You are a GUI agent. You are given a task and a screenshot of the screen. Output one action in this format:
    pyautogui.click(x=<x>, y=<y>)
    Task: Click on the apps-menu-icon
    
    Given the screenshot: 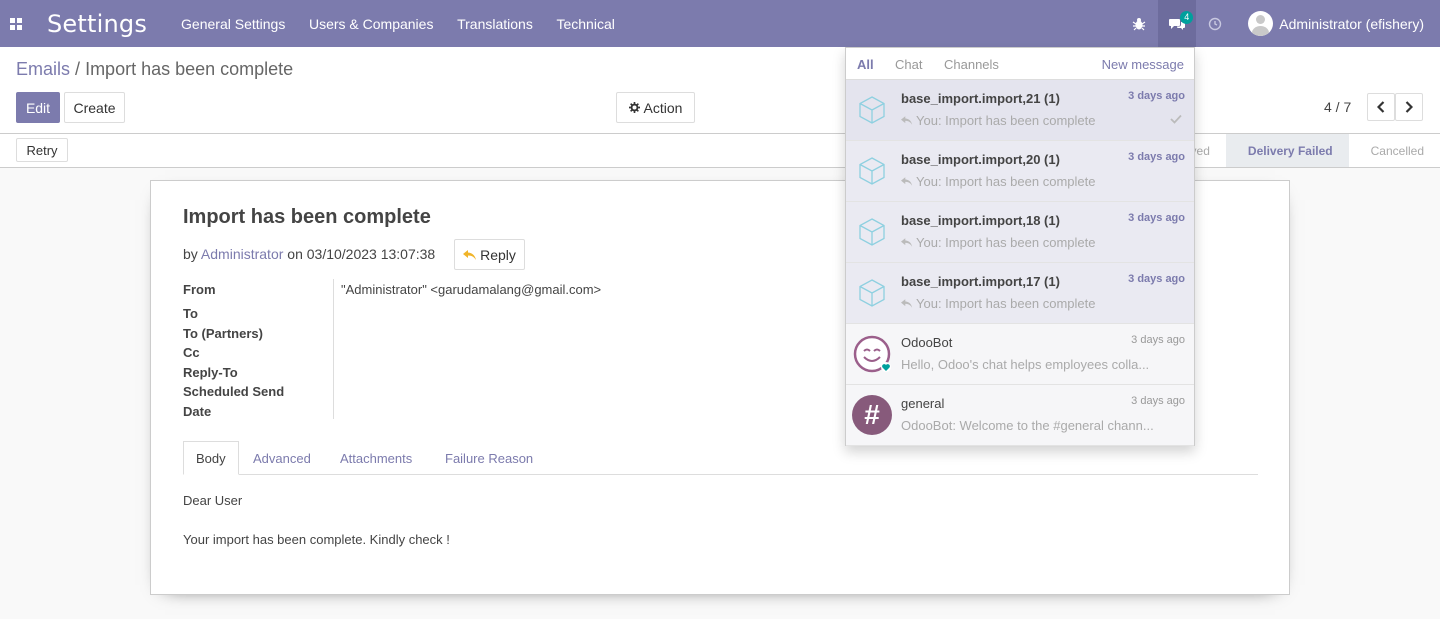 What is the action you would take?
    pyautogui.click(x=16, y=23)
    